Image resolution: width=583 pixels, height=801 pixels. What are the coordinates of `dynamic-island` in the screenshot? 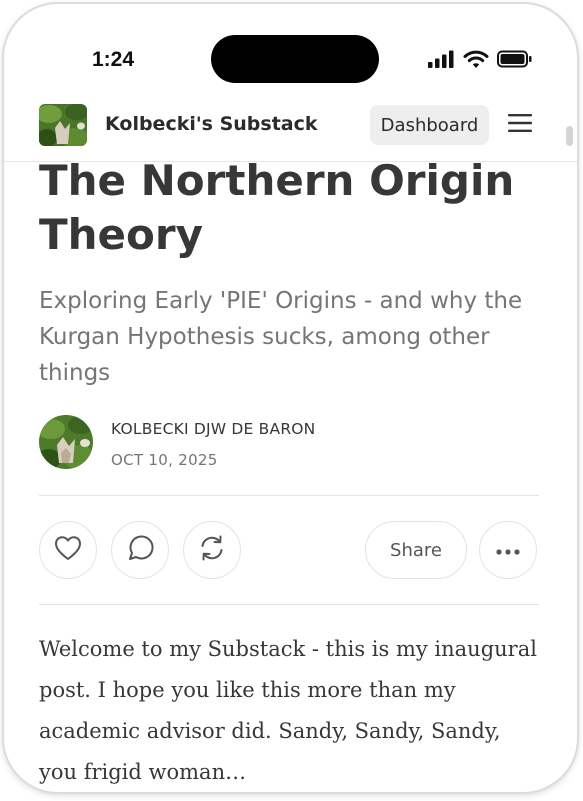 It's located at (295, 59).